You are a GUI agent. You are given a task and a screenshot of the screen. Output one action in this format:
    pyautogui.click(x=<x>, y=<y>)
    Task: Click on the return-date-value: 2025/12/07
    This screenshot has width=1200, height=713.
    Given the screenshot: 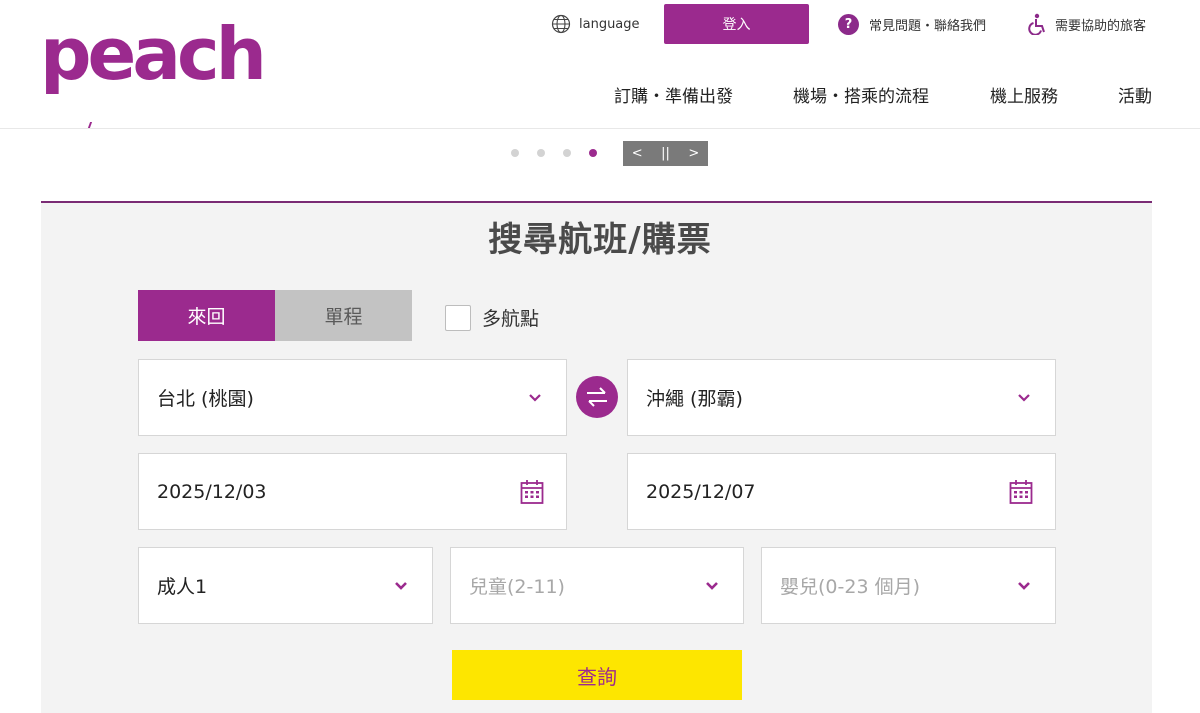 What is the action you would take?
    pyautogui.click(x=701, y=491)
    